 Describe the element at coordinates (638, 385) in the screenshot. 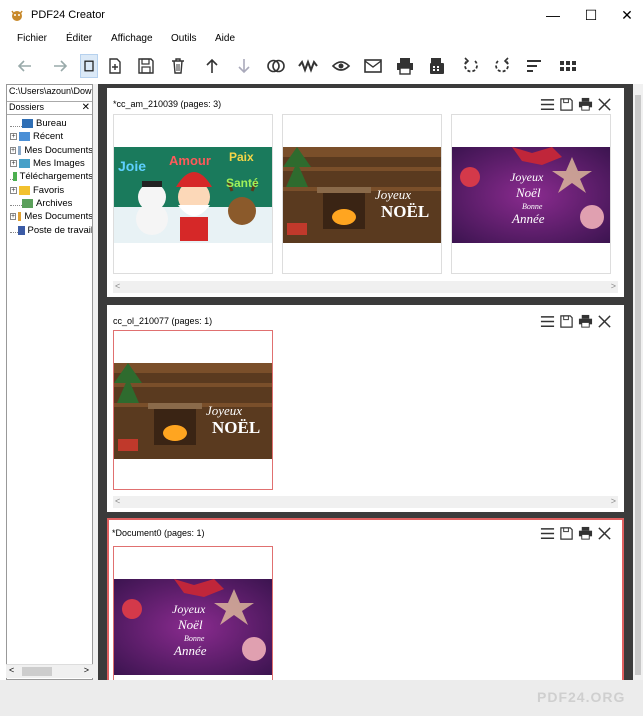

I see `documents-scroll-thumb` at that location.